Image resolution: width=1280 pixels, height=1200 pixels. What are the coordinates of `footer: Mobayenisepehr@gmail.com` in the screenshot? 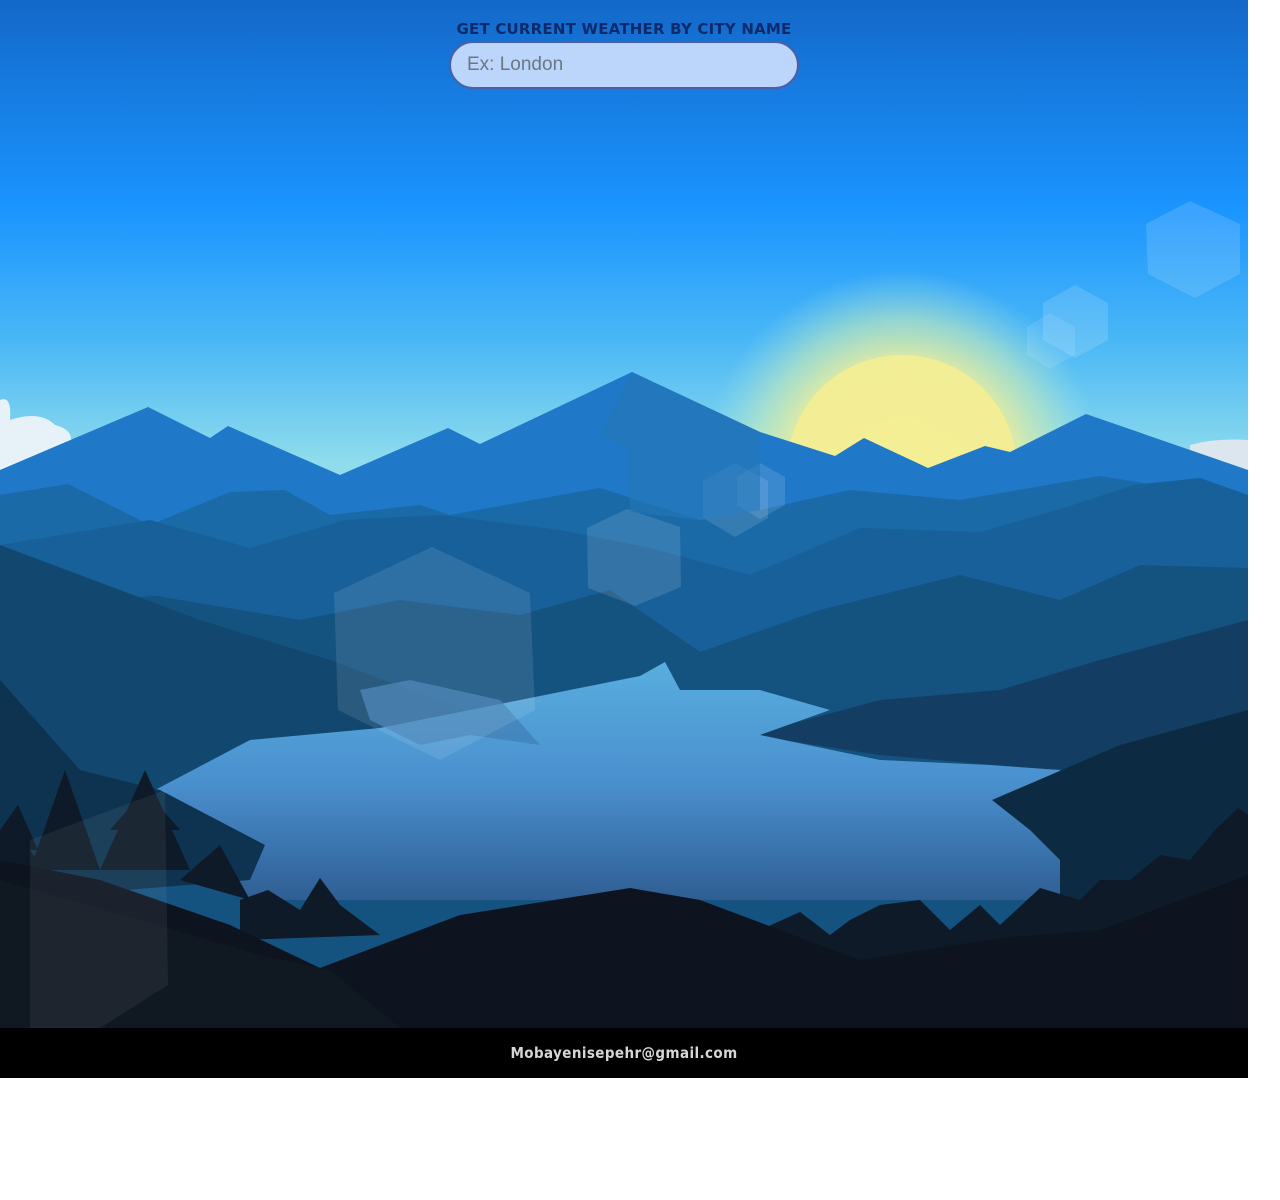 It's located at (624, 1053).